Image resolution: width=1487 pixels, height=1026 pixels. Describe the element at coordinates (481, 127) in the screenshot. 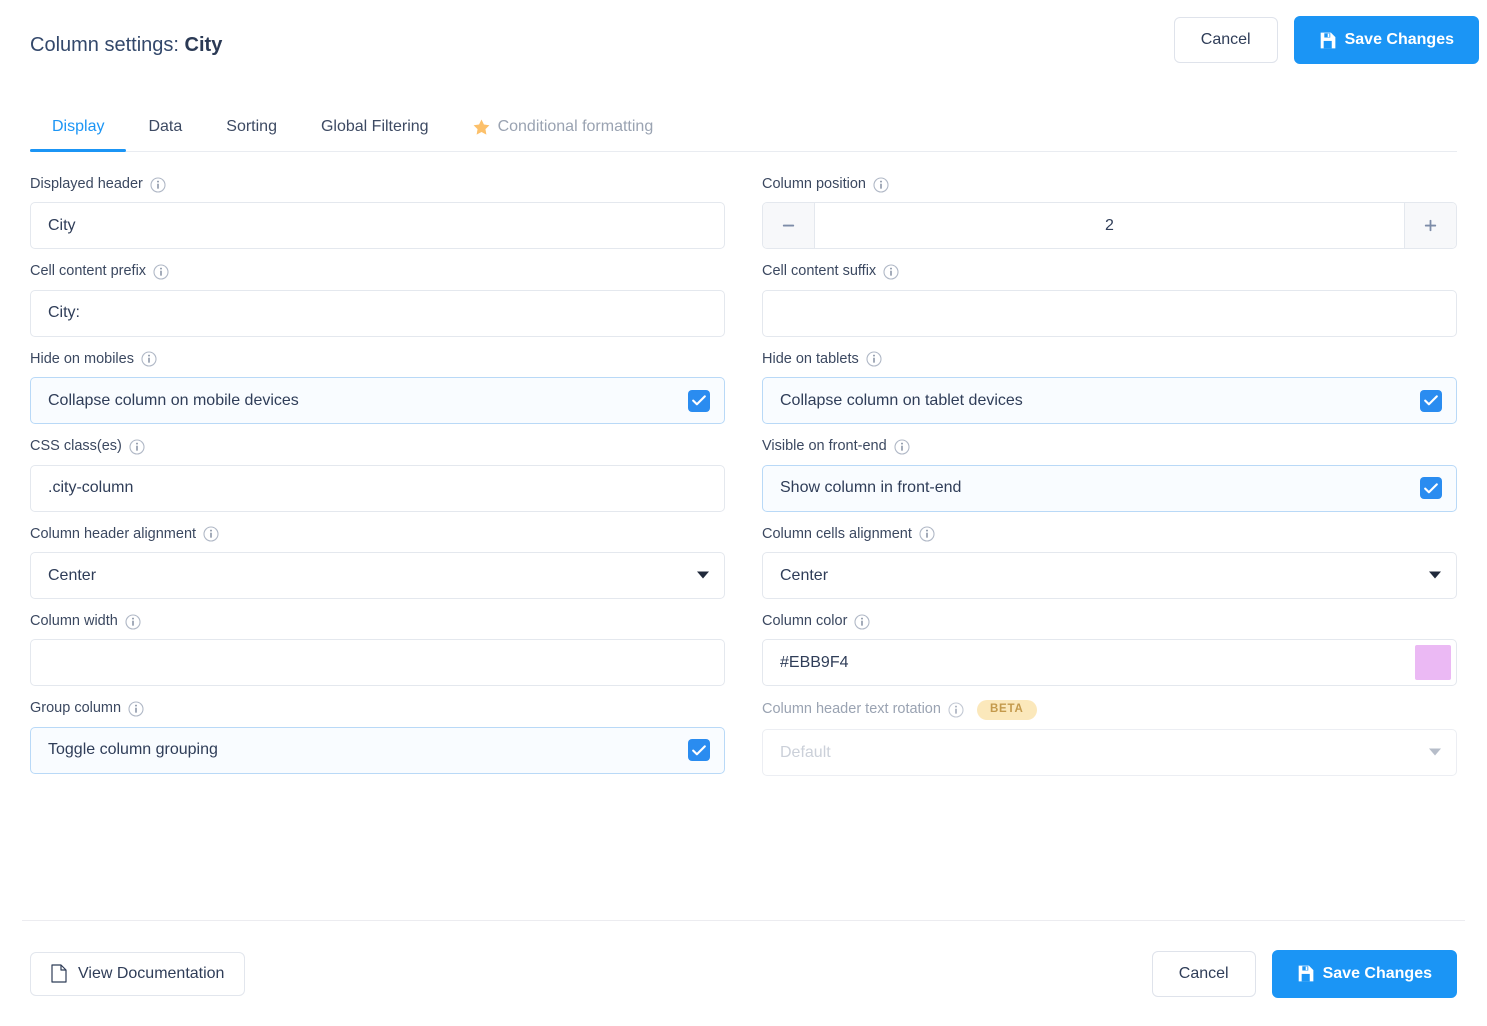

I see `star-icon` at that location.